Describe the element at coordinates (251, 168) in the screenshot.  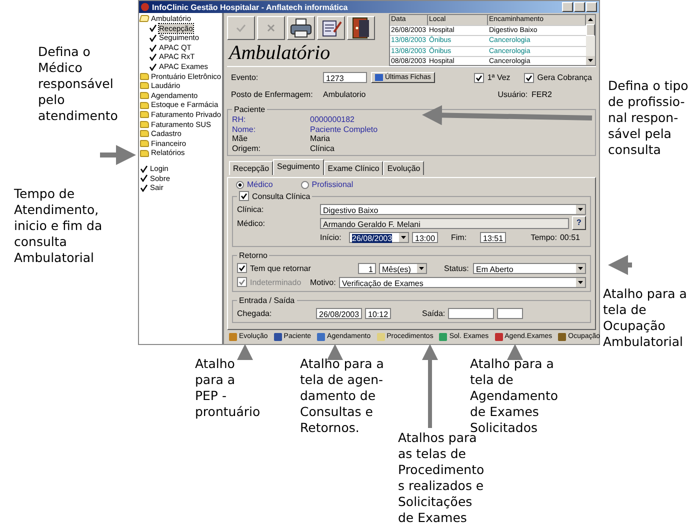
I see `tab: Recepção` at that location.